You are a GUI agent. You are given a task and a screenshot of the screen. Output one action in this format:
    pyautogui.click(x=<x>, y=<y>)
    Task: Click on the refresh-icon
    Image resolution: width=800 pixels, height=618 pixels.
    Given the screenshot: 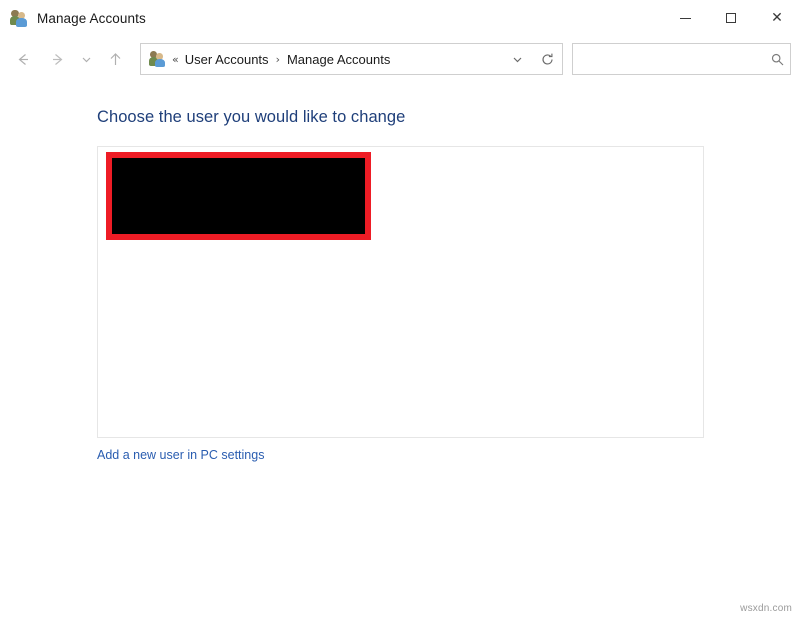 What is the action you would take?
    pyautogui.click(x=547, y=59)
    